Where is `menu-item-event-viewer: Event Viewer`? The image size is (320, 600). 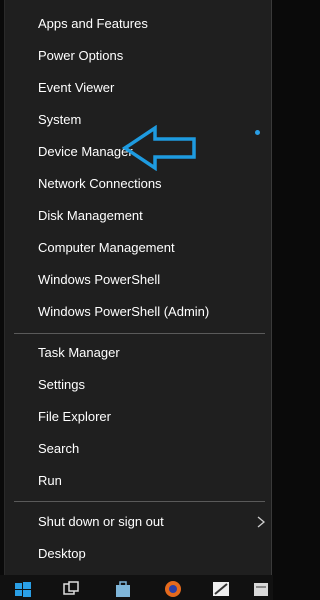
menu-item-event-viewer: Event Viewer is located at coordinates (153, 88).